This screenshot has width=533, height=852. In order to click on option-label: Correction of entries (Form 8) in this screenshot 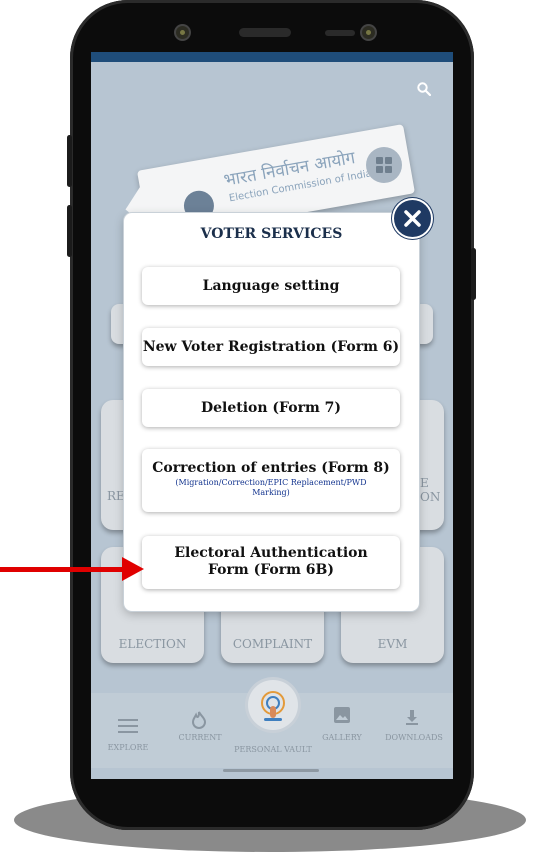, I will do `click(271, 468)`.